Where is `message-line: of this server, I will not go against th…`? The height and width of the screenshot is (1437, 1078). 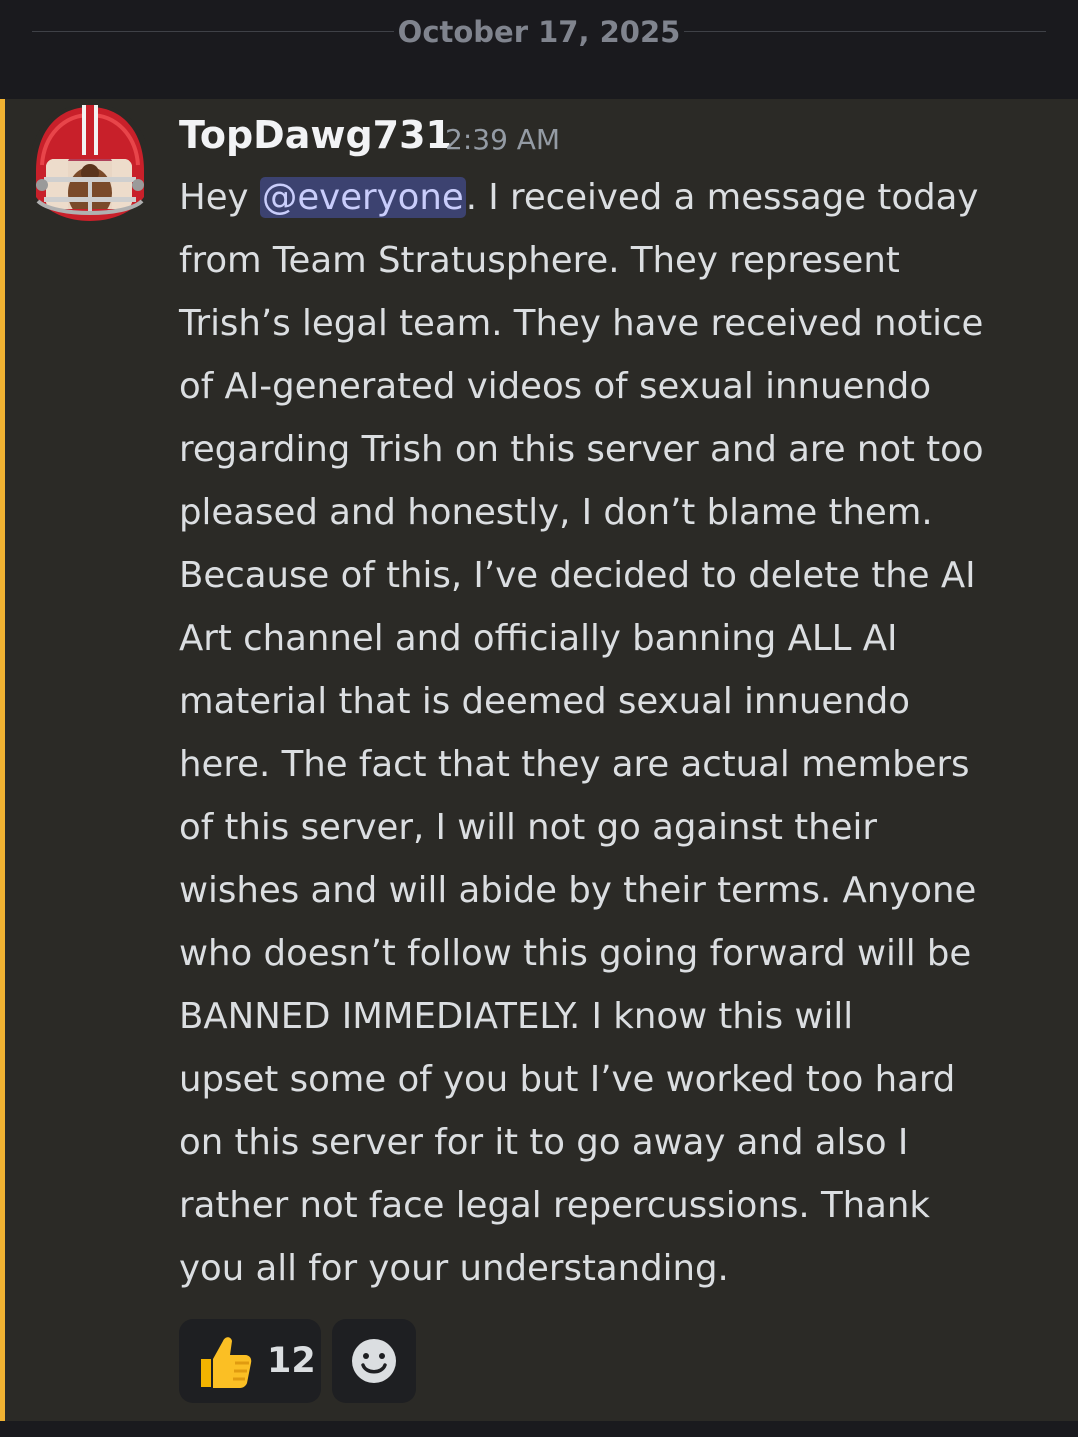 message-line: of this server, I will not go against th… is located at coordinates (528, 827).